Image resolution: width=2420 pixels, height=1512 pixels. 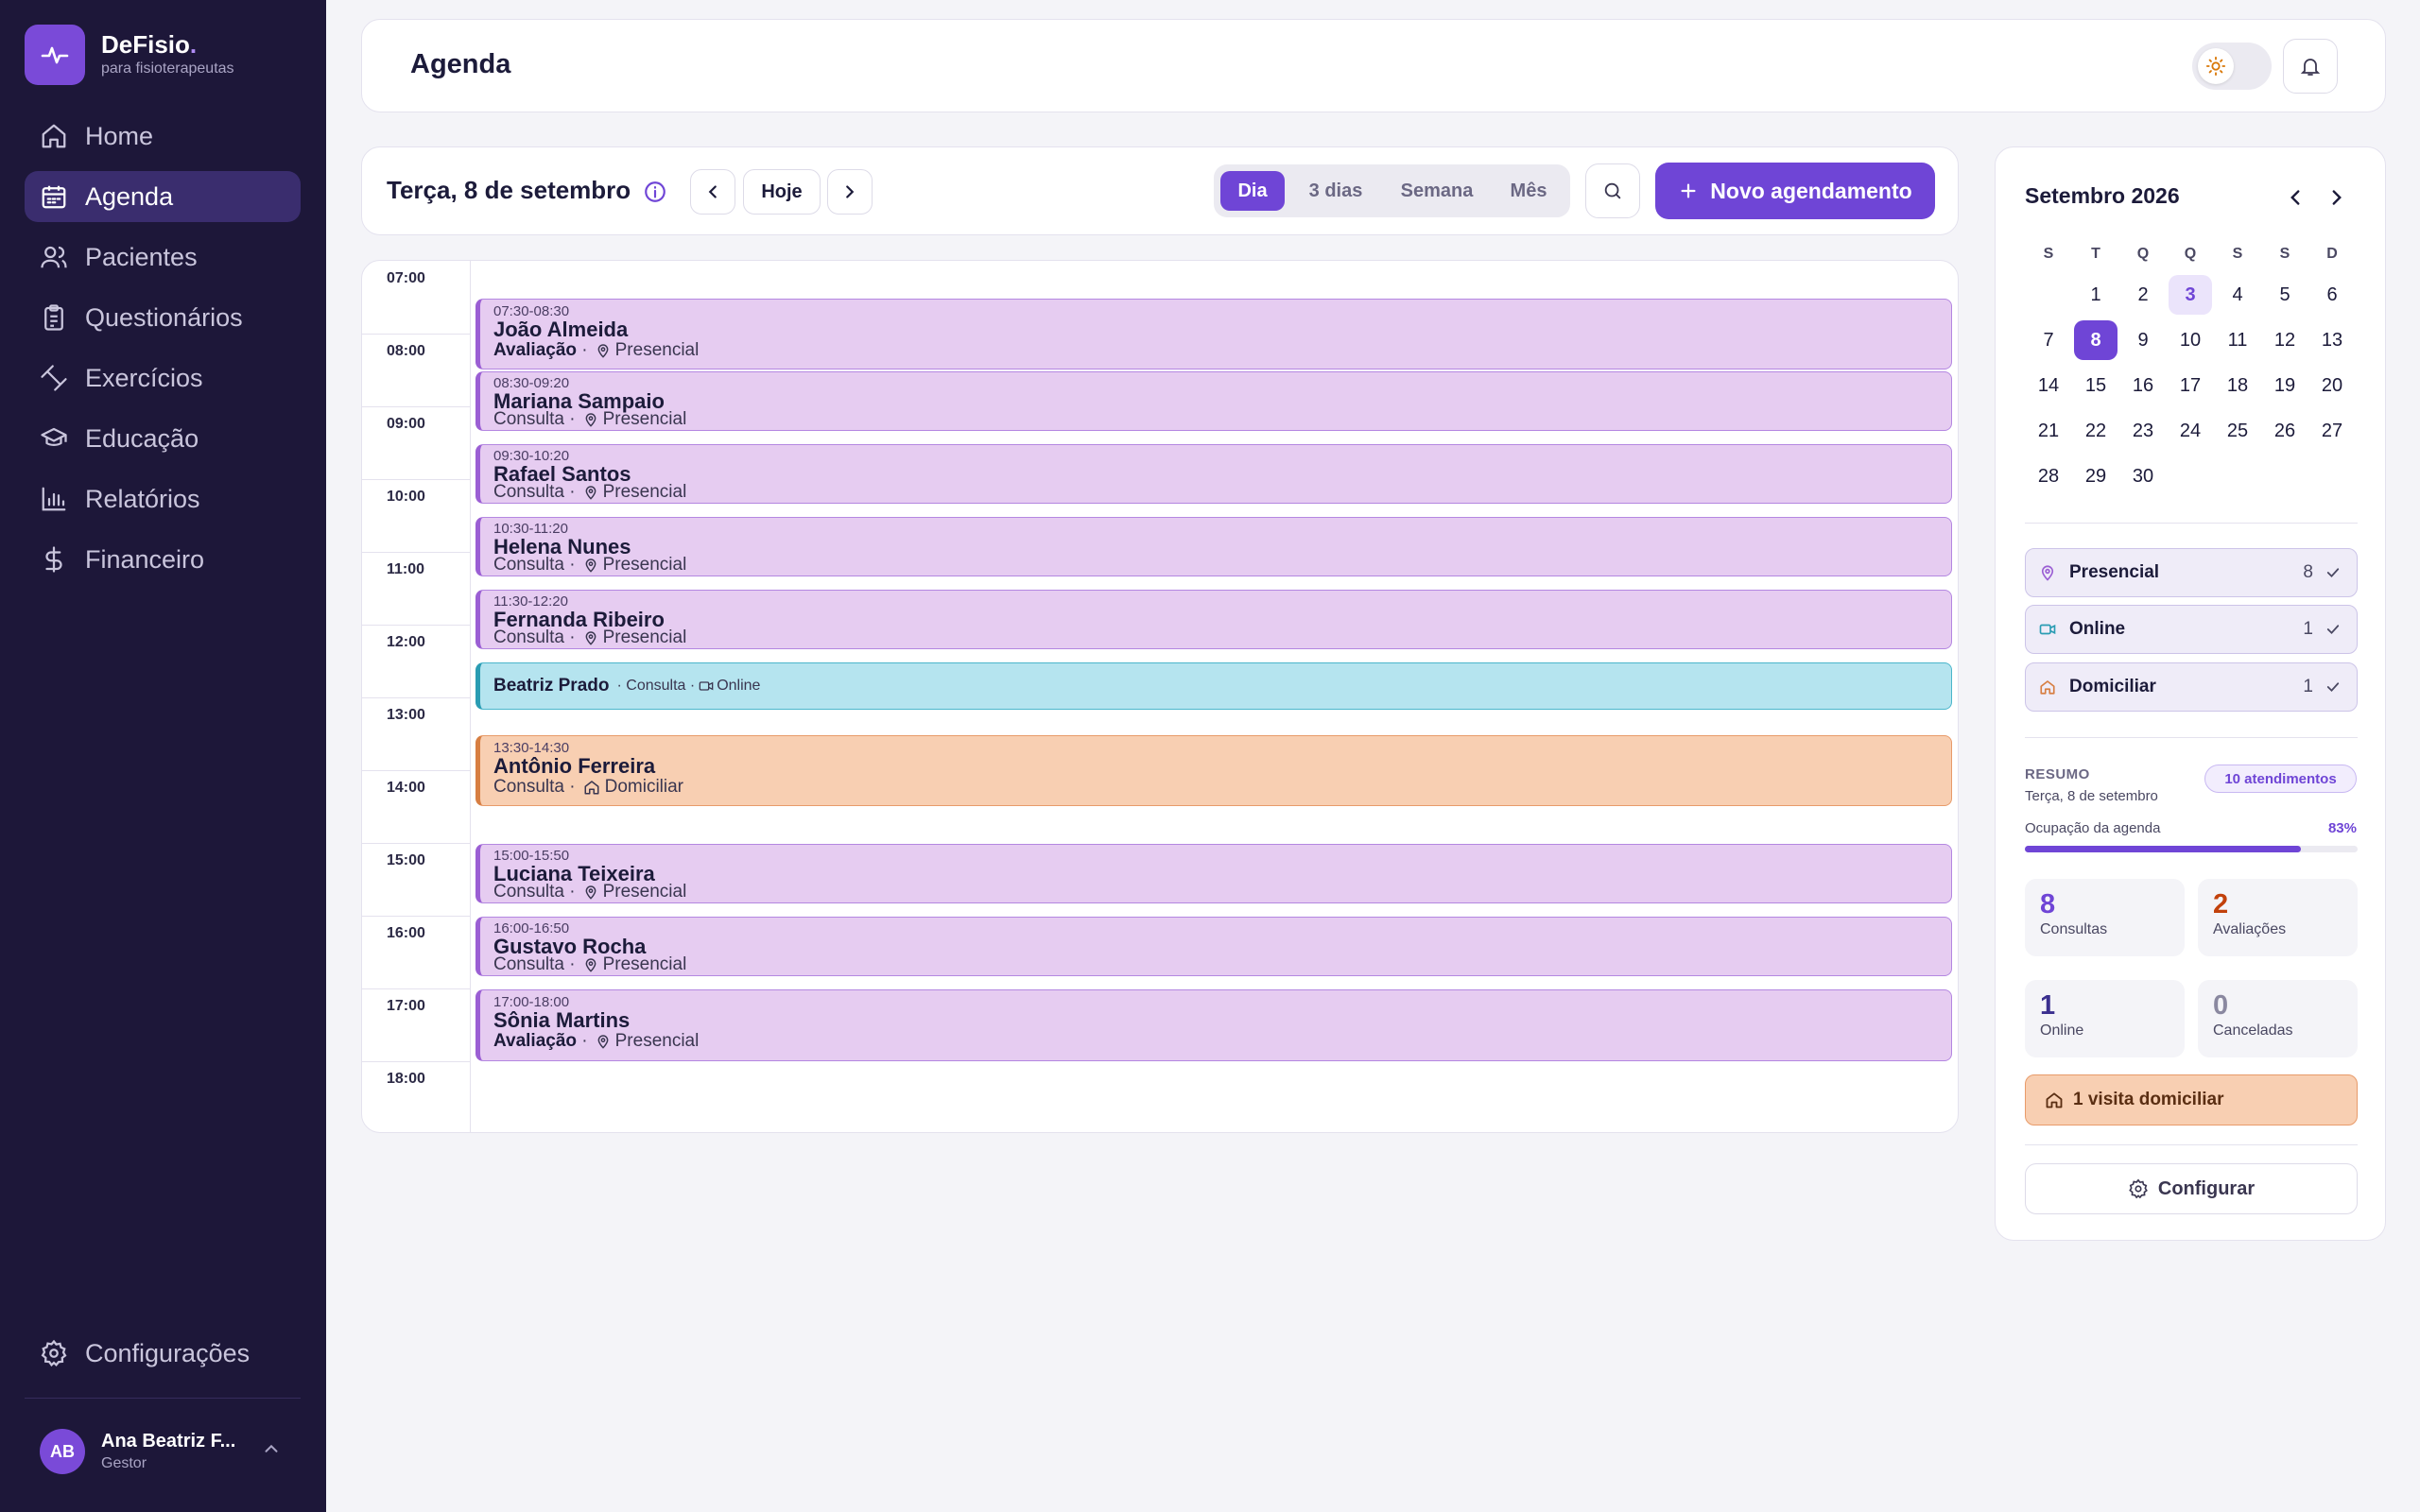 I want to click on filter-presencial: Presencial 8, so click(x=2191, y=572).